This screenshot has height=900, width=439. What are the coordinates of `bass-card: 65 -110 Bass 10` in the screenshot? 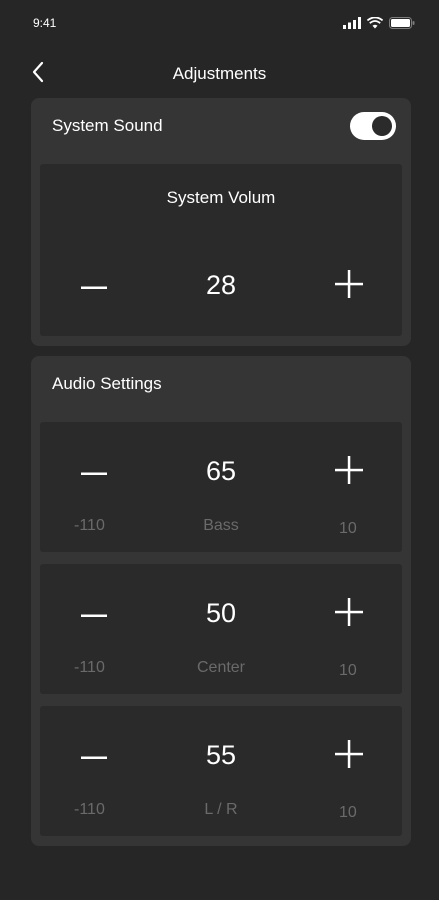 It's located at (221, 487).